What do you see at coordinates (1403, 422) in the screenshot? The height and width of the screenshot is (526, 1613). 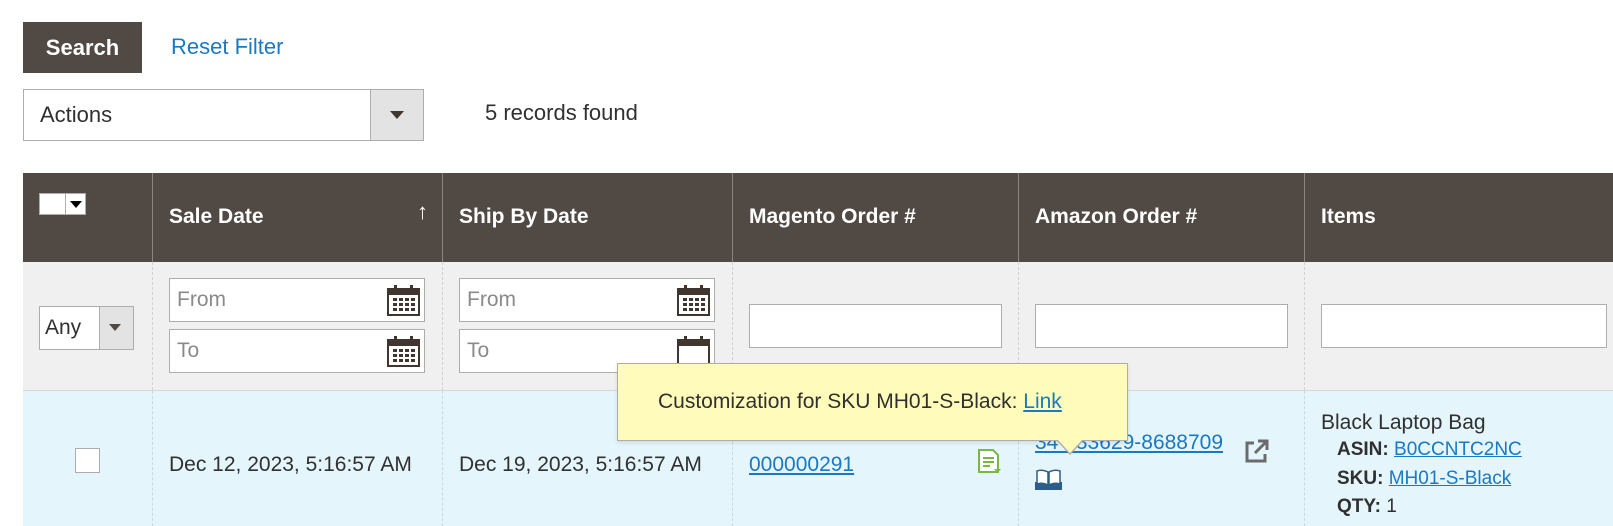 I see `item-name: Black Laptop Bag` at bounding box center [1403, 422].